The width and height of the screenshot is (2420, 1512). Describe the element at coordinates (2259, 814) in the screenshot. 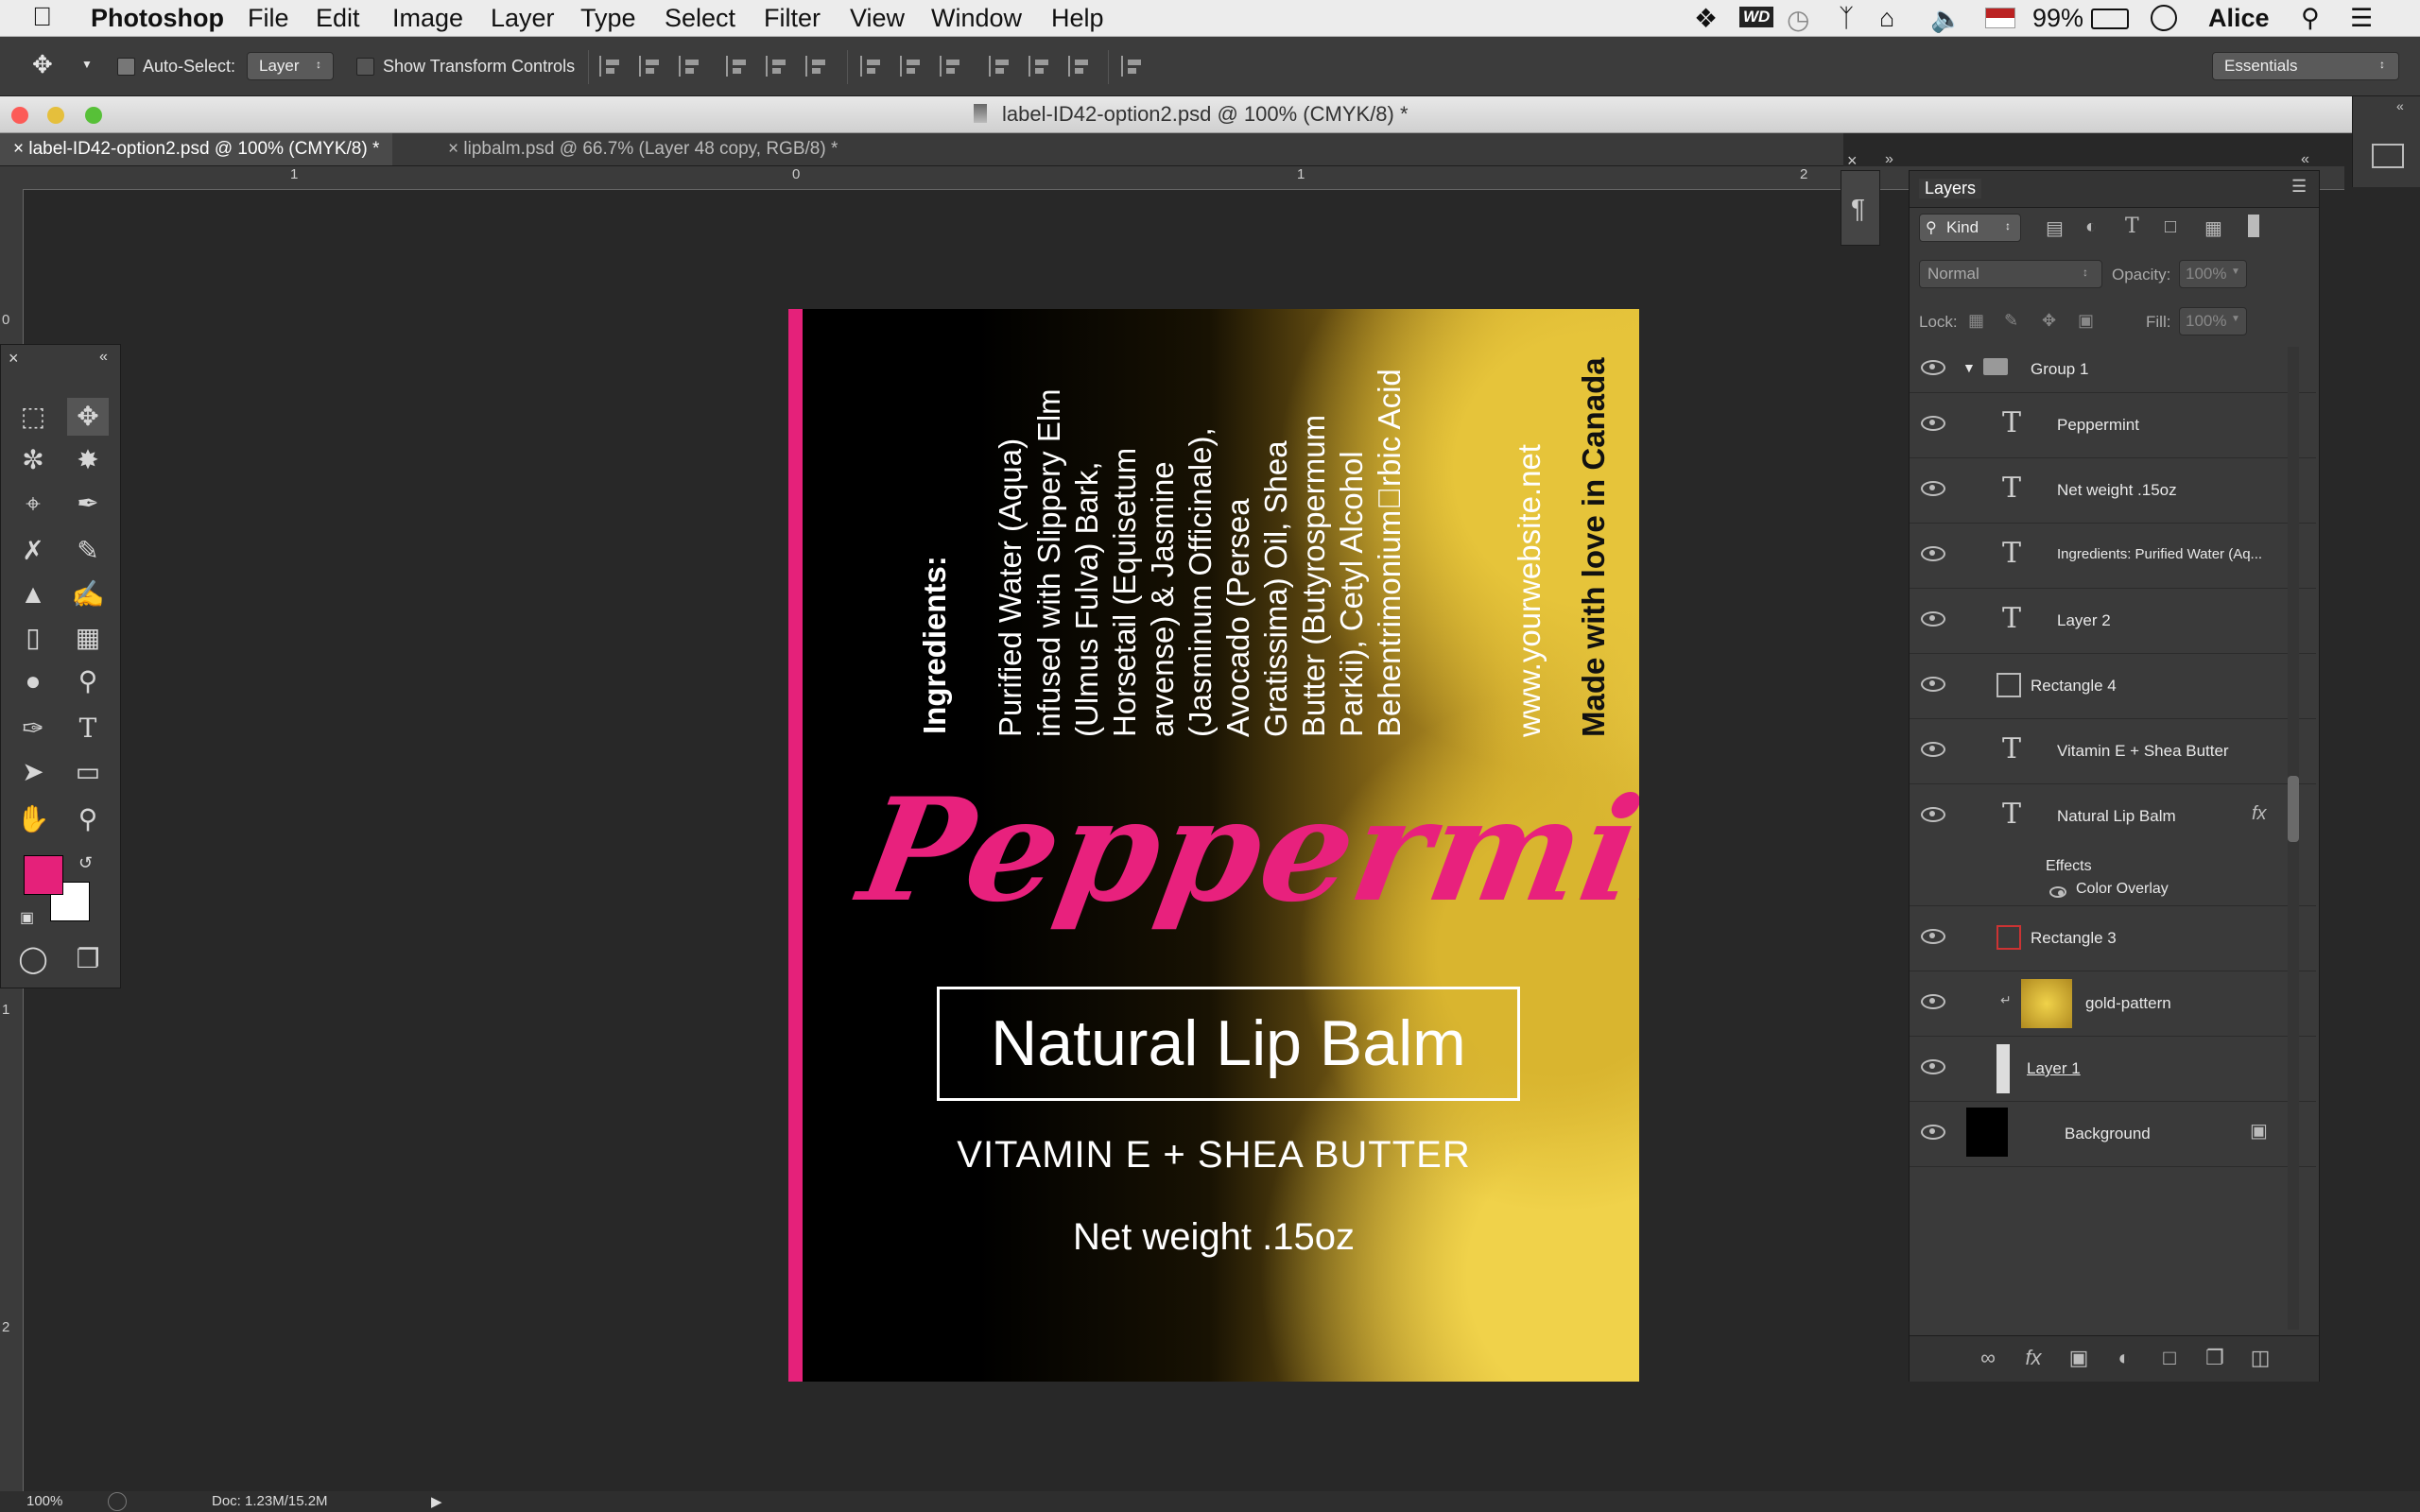

I see `fx-icon: fx` at that location.